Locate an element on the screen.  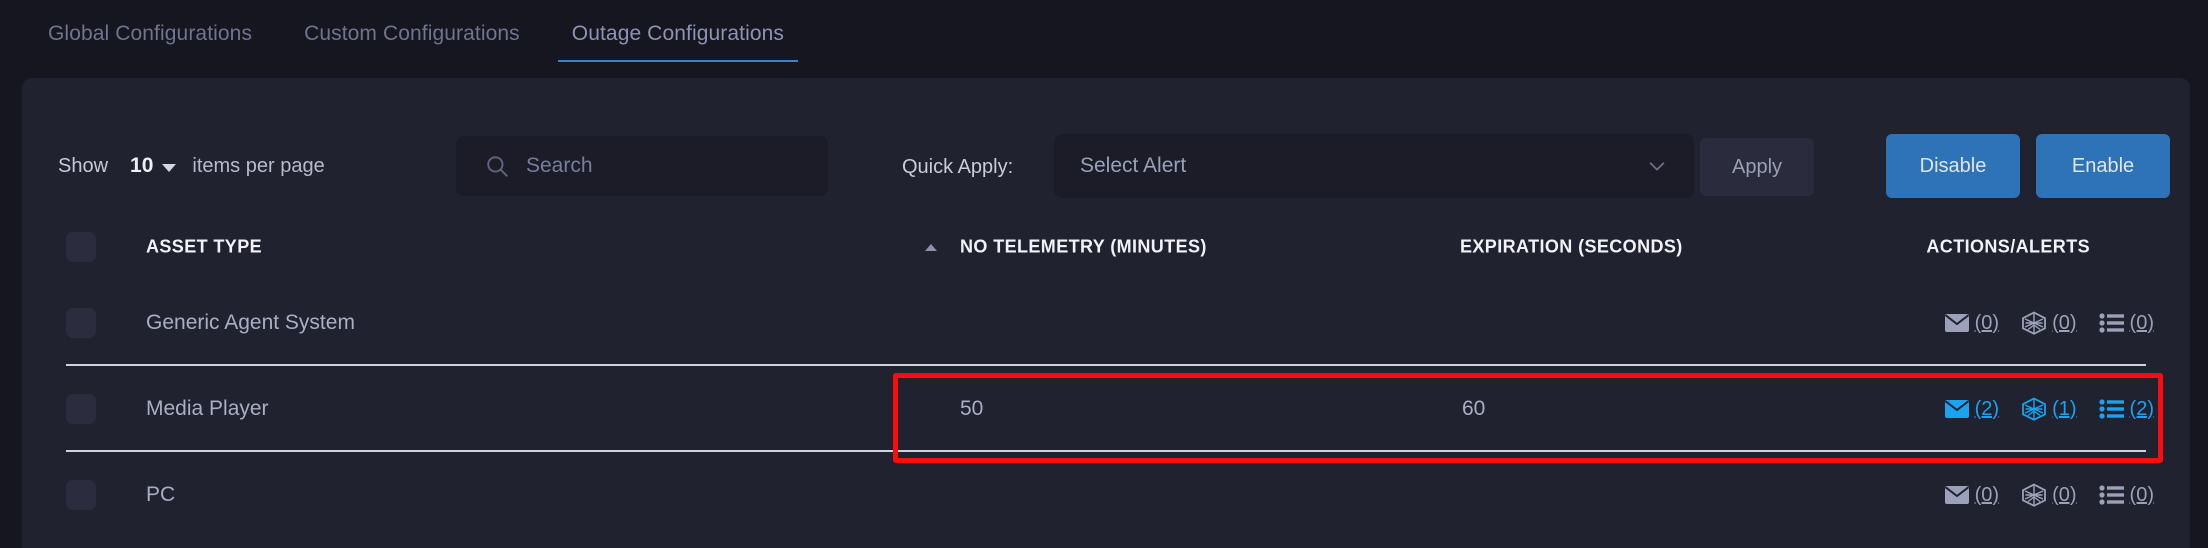
tab-label: Global Configurations is located at coordinates (150, 33).